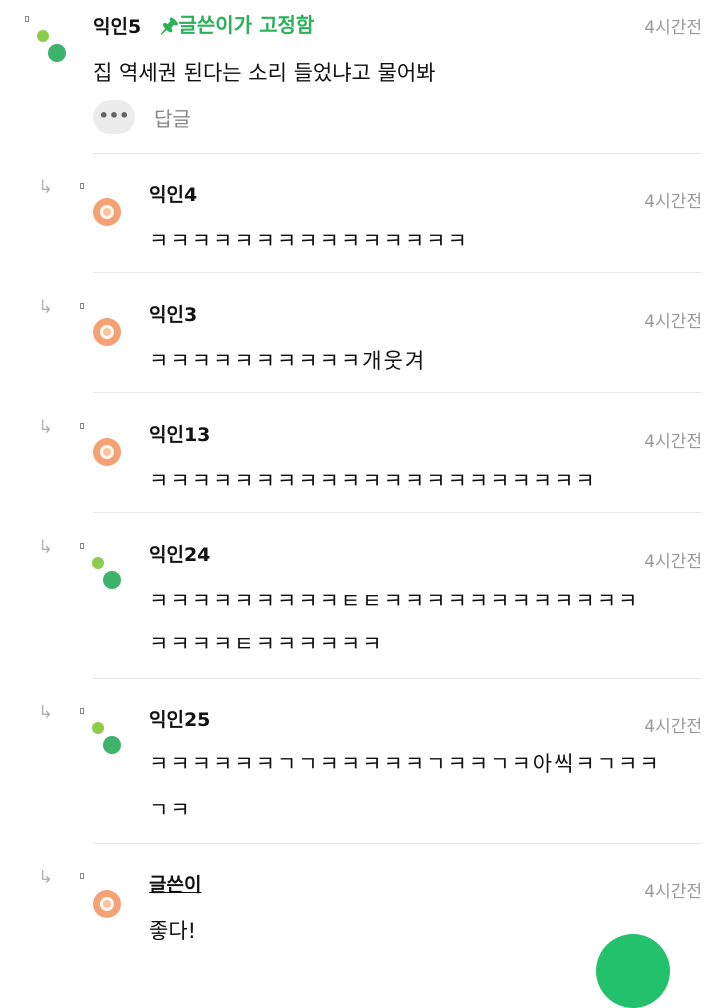  What do you see at coordinates (394, 601) in the screenshot?
I see `reply-text: ㅋㅋㅋㅋㅋㅋㅋㅋㅋㅌㅌㅋㅋㅋㅋㅋㅋㅋㅋㅋㅋㅋㅋ` at bounding box center [394, 601].